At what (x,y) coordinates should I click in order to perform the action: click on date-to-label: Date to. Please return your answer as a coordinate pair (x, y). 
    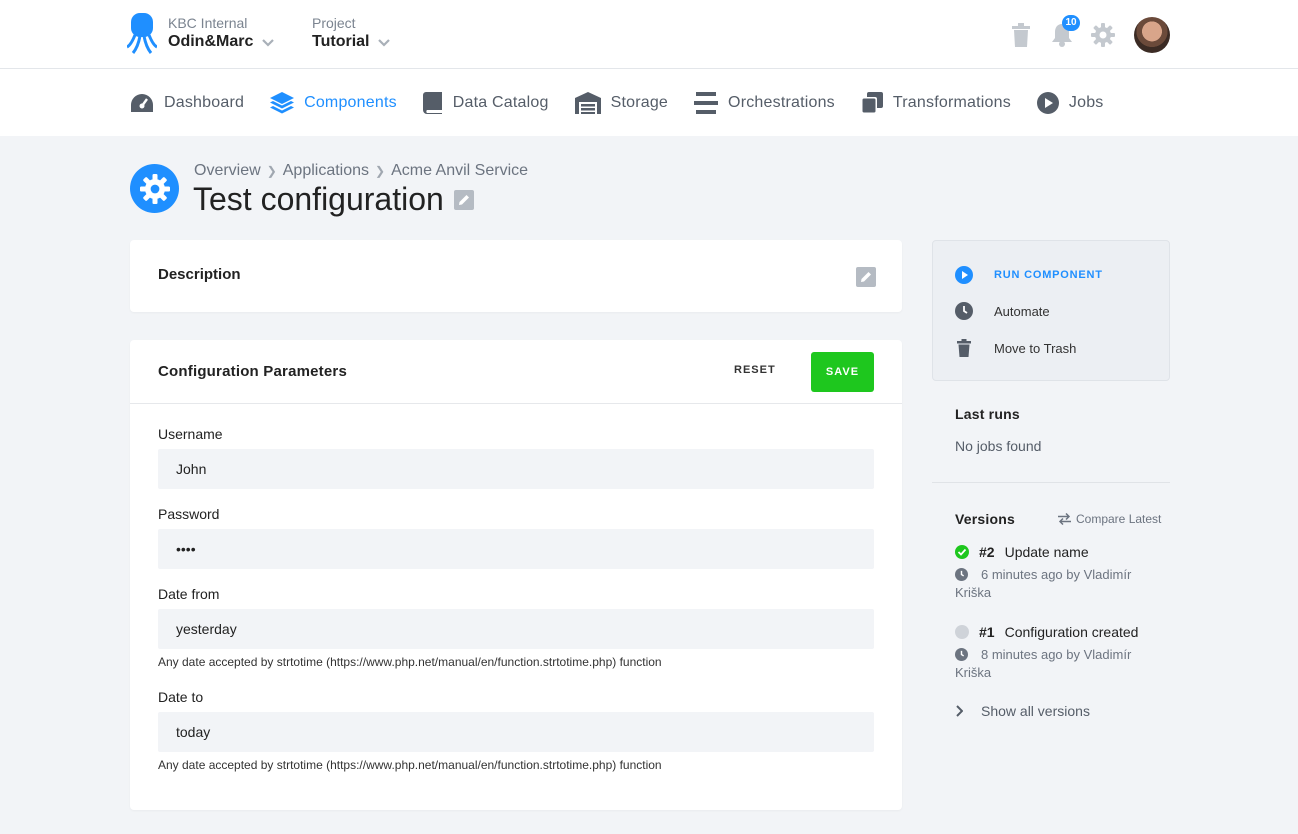
    Looking at the image, I should click on (181, 697).